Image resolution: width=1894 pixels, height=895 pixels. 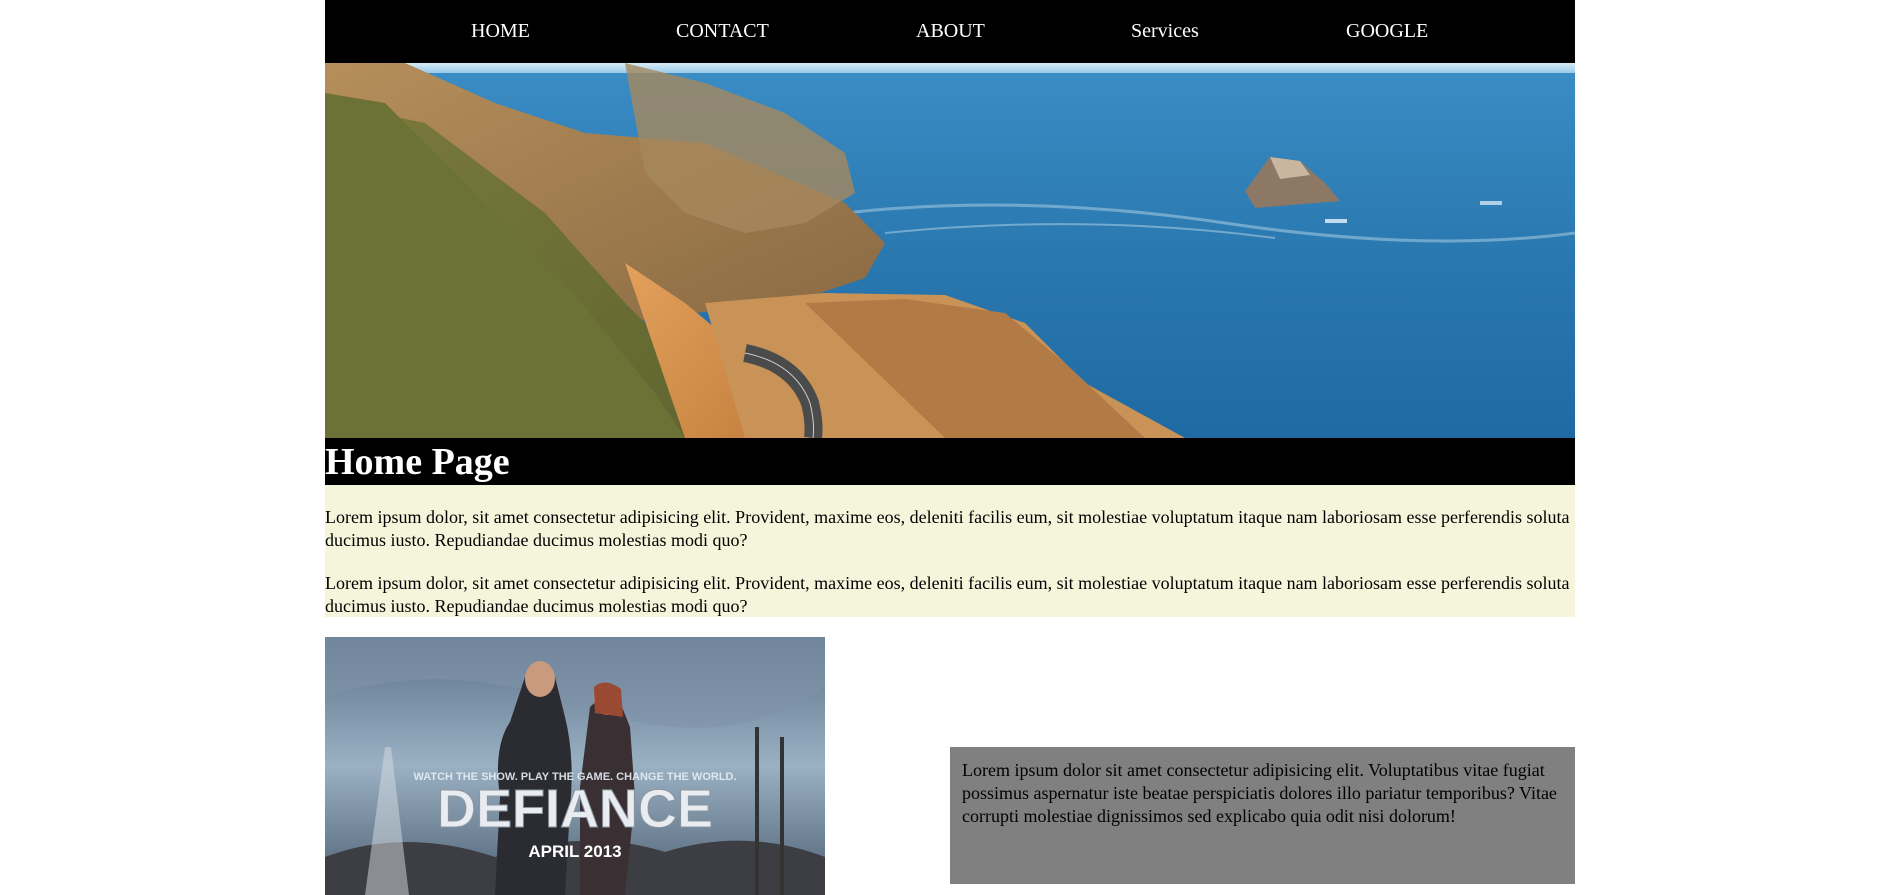 I want to click on top-navigation: HOME CONTACT ABOUT Services GOOGLE, so click(x=950, y=31).